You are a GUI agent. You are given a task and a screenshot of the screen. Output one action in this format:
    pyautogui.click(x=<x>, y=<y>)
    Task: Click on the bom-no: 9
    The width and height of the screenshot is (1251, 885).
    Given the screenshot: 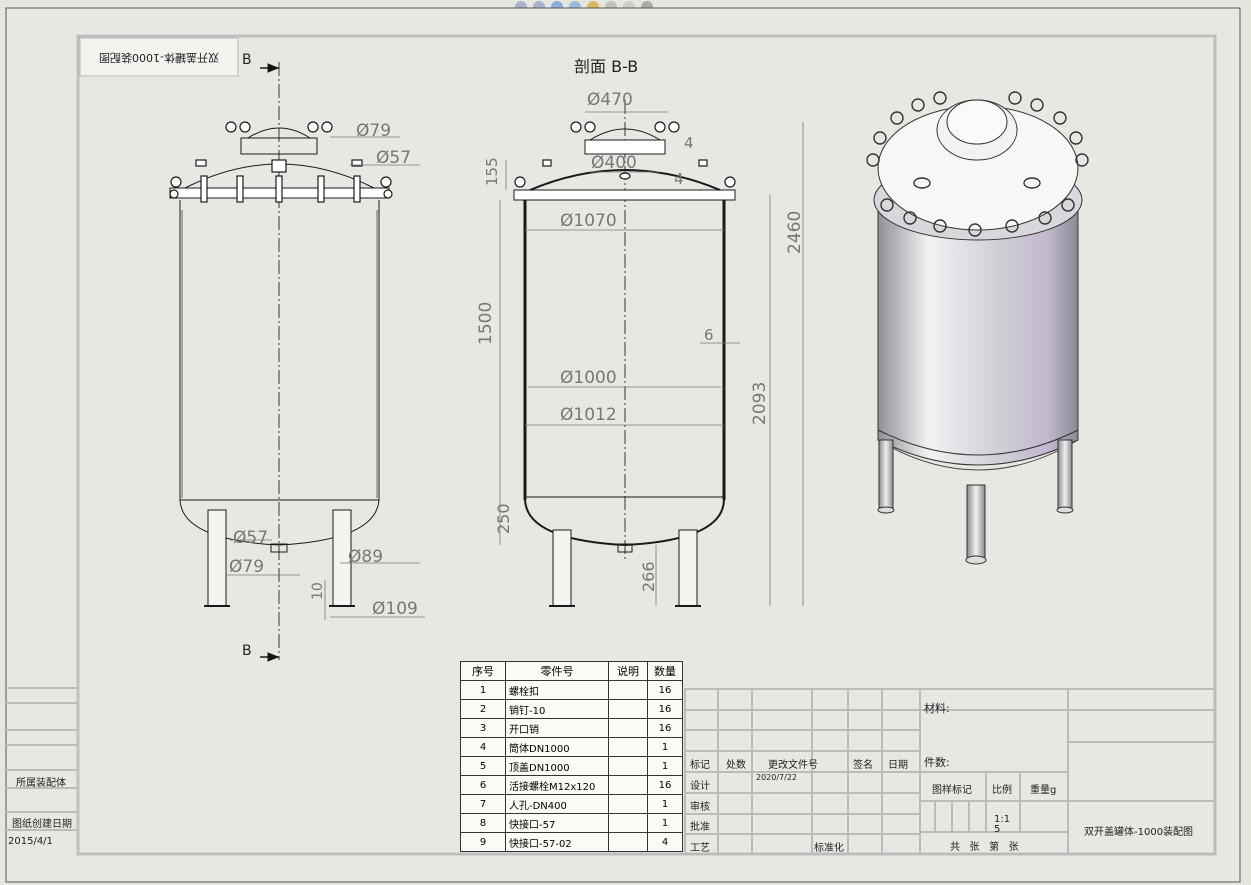 What is the action you would take?
    pyautogui.click(x=483, y=842)
    